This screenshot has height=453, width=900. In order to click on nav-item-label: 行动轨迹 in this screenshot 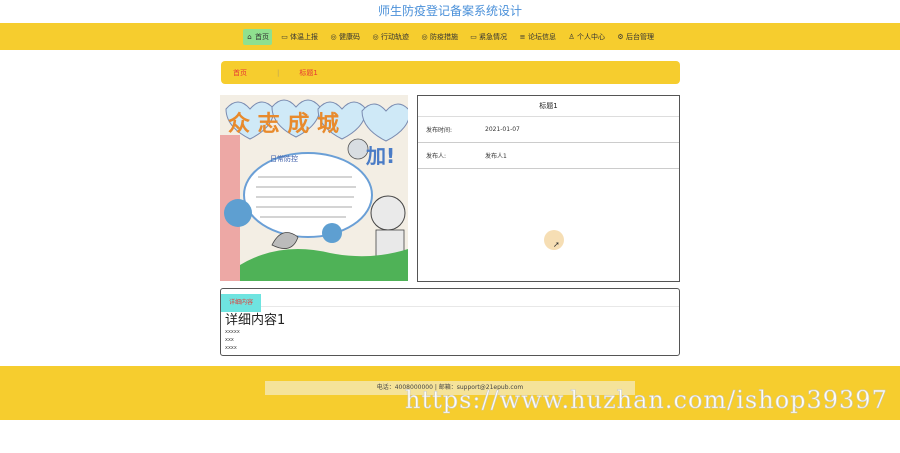, I will do `click(395, 36)`.